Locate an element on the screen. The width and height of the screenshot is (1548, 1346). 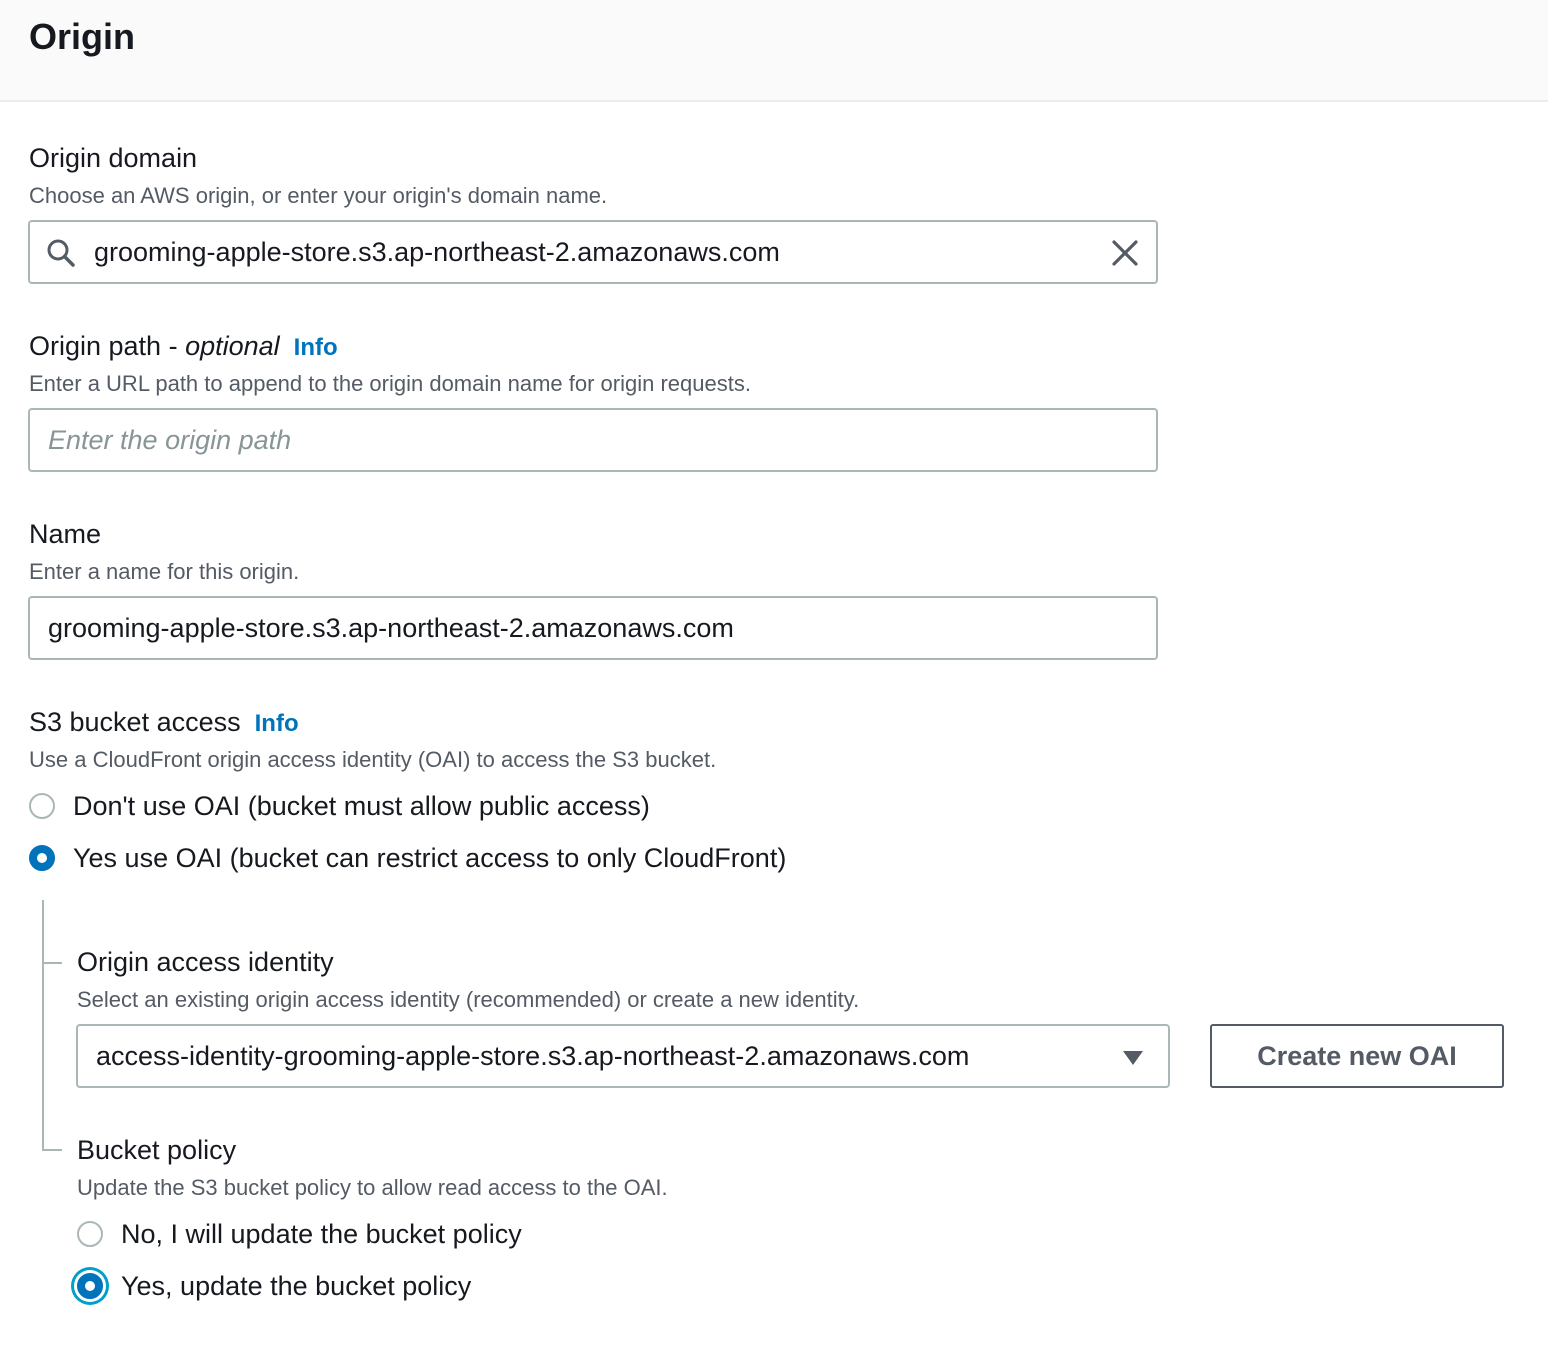
origin-path-label: Origin path - optional Info is located at coordinates (183, 347).